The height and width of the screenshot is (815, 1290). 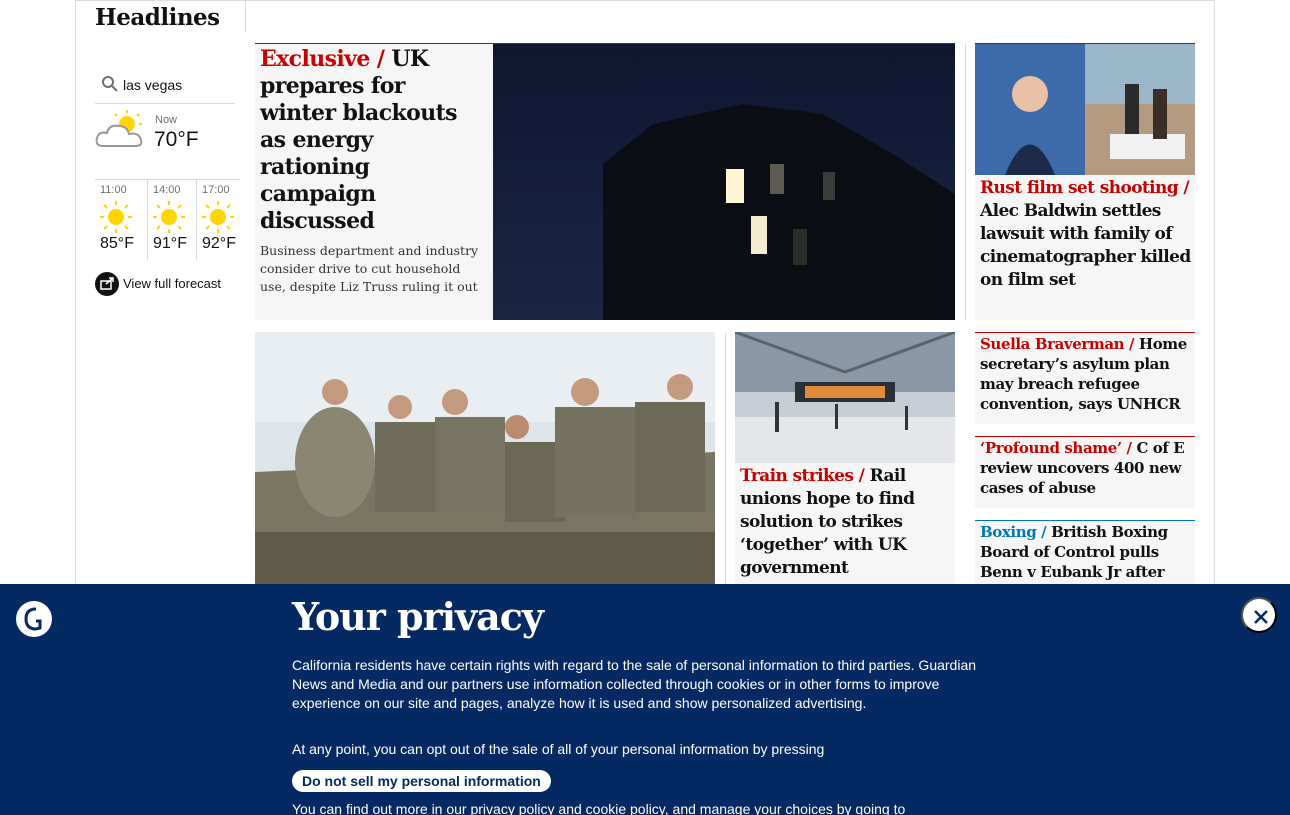 I want to click on close-icon, so click(x=1261, y=617).